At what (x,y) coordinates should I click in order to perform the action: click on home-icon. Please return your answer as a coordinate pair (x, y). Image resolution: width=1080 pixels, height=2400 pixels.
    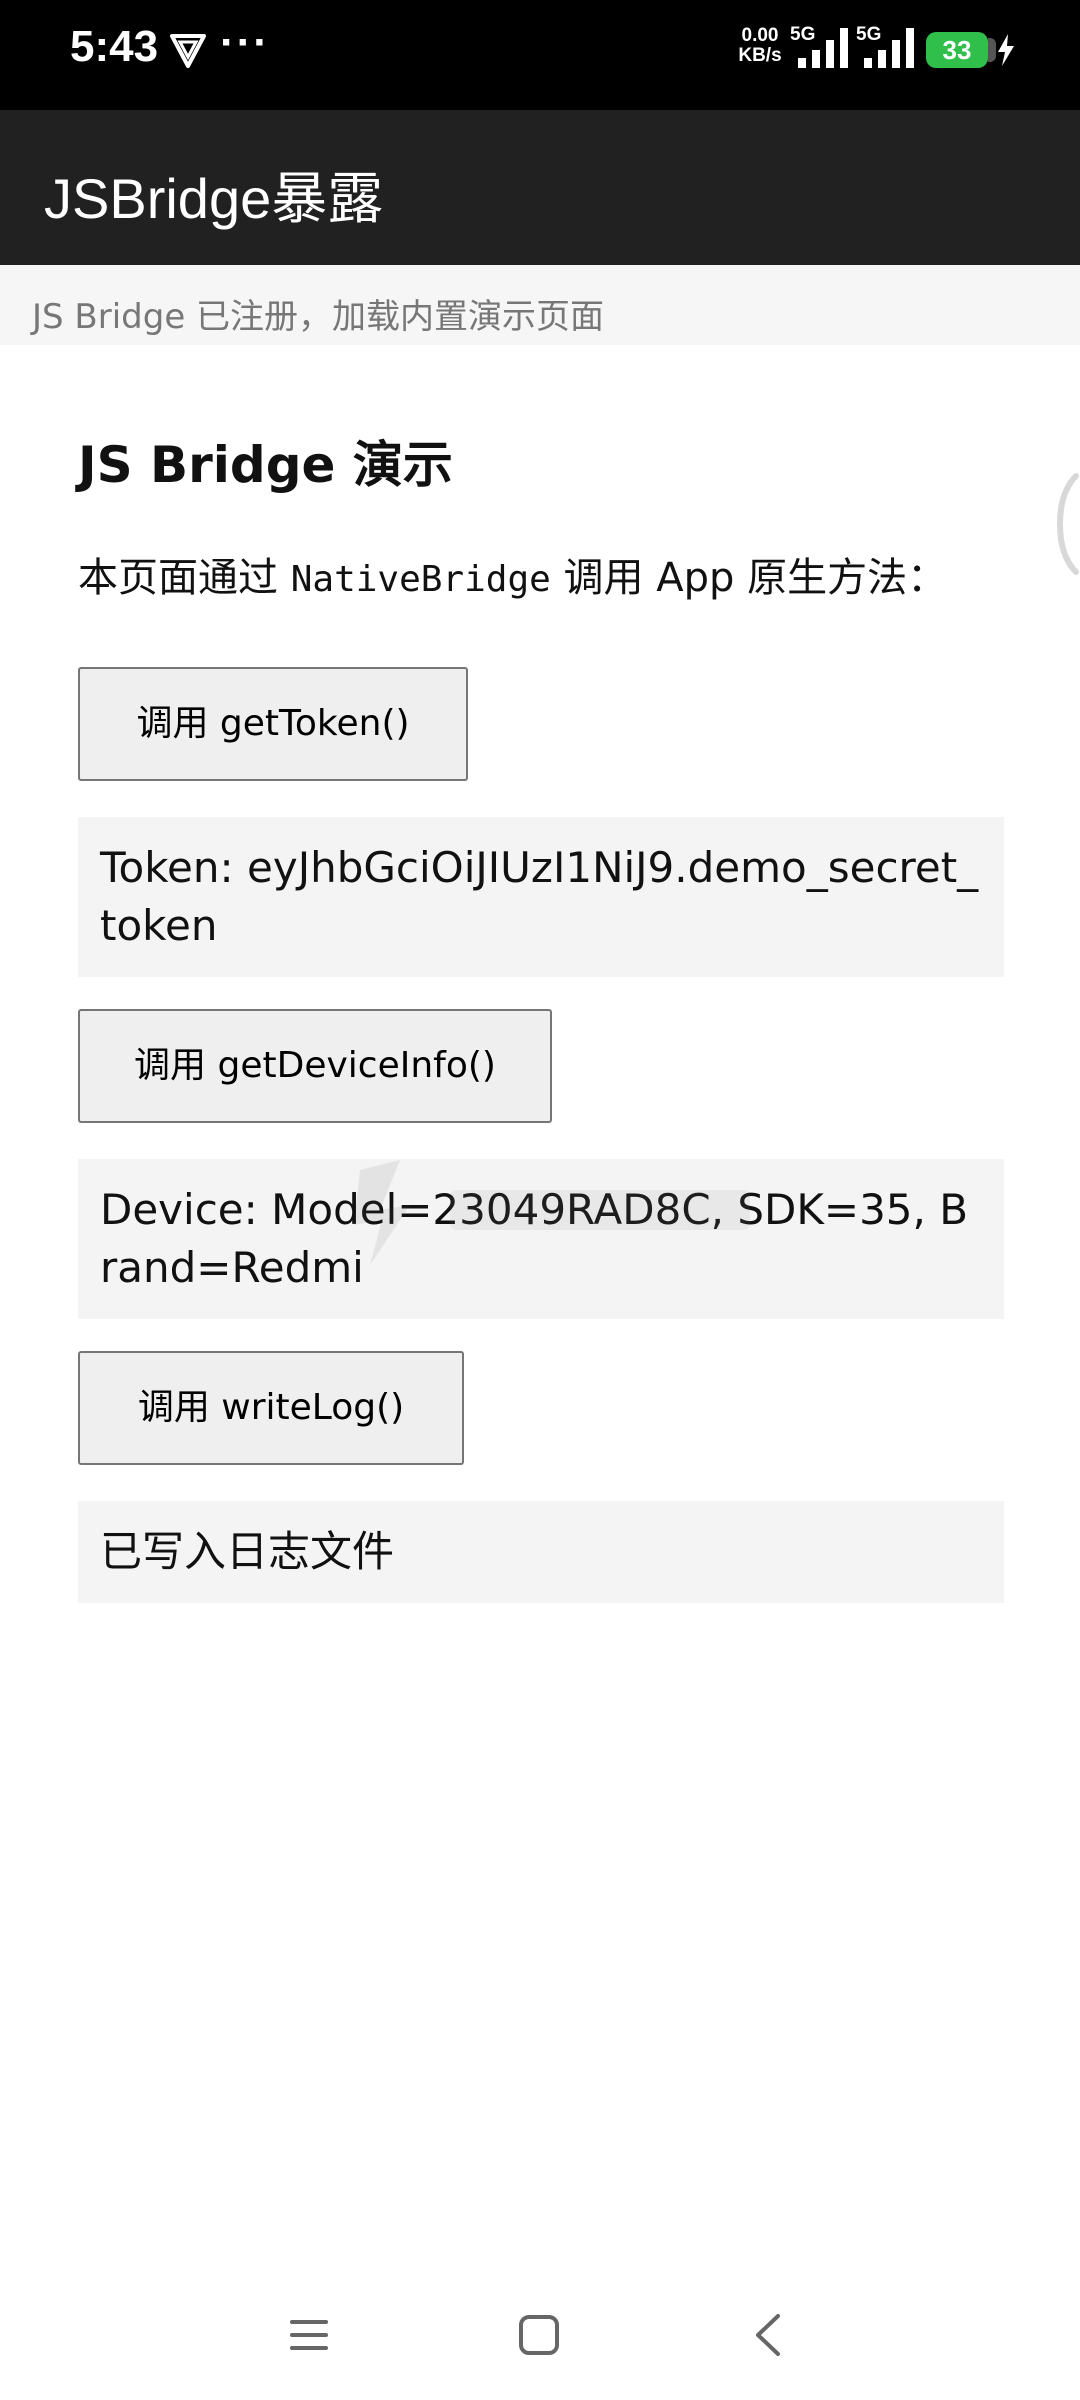
    Looking at the image, I should click on (539, 2335).